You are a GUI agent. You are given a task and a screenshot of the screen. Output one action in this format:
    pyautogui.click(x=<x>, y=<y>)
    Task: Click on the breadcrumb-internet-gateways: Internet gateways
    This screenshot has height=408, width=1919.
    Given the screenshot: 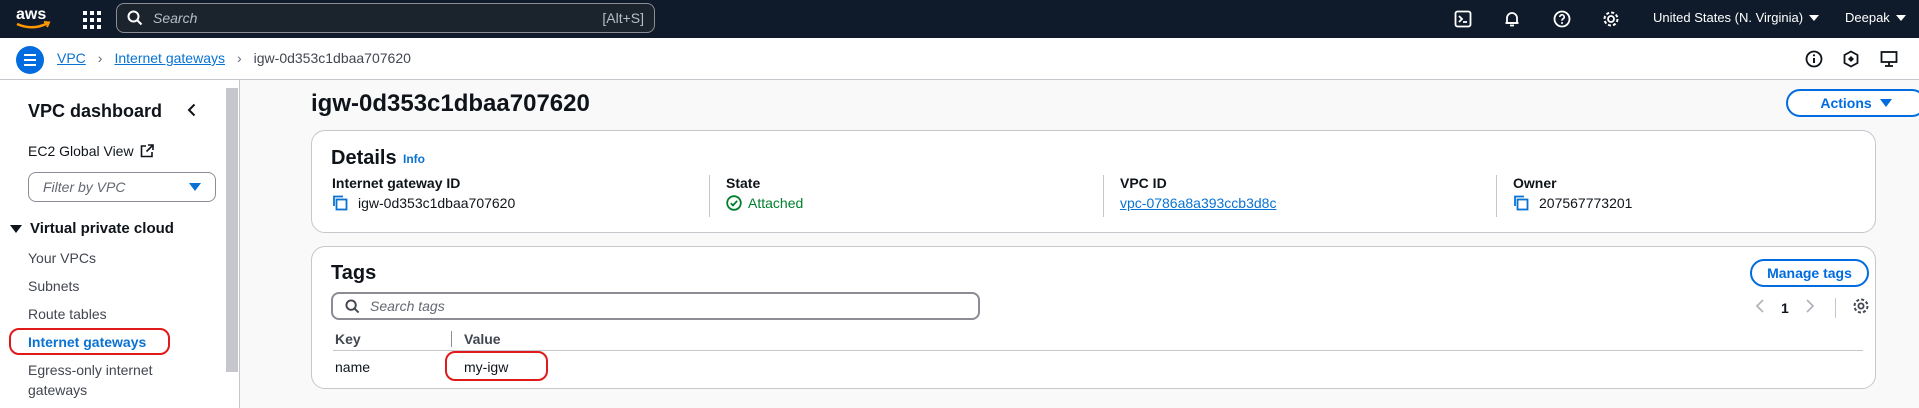 What is the action you would take?
    pyautogui.click(x=169, y=58)
    